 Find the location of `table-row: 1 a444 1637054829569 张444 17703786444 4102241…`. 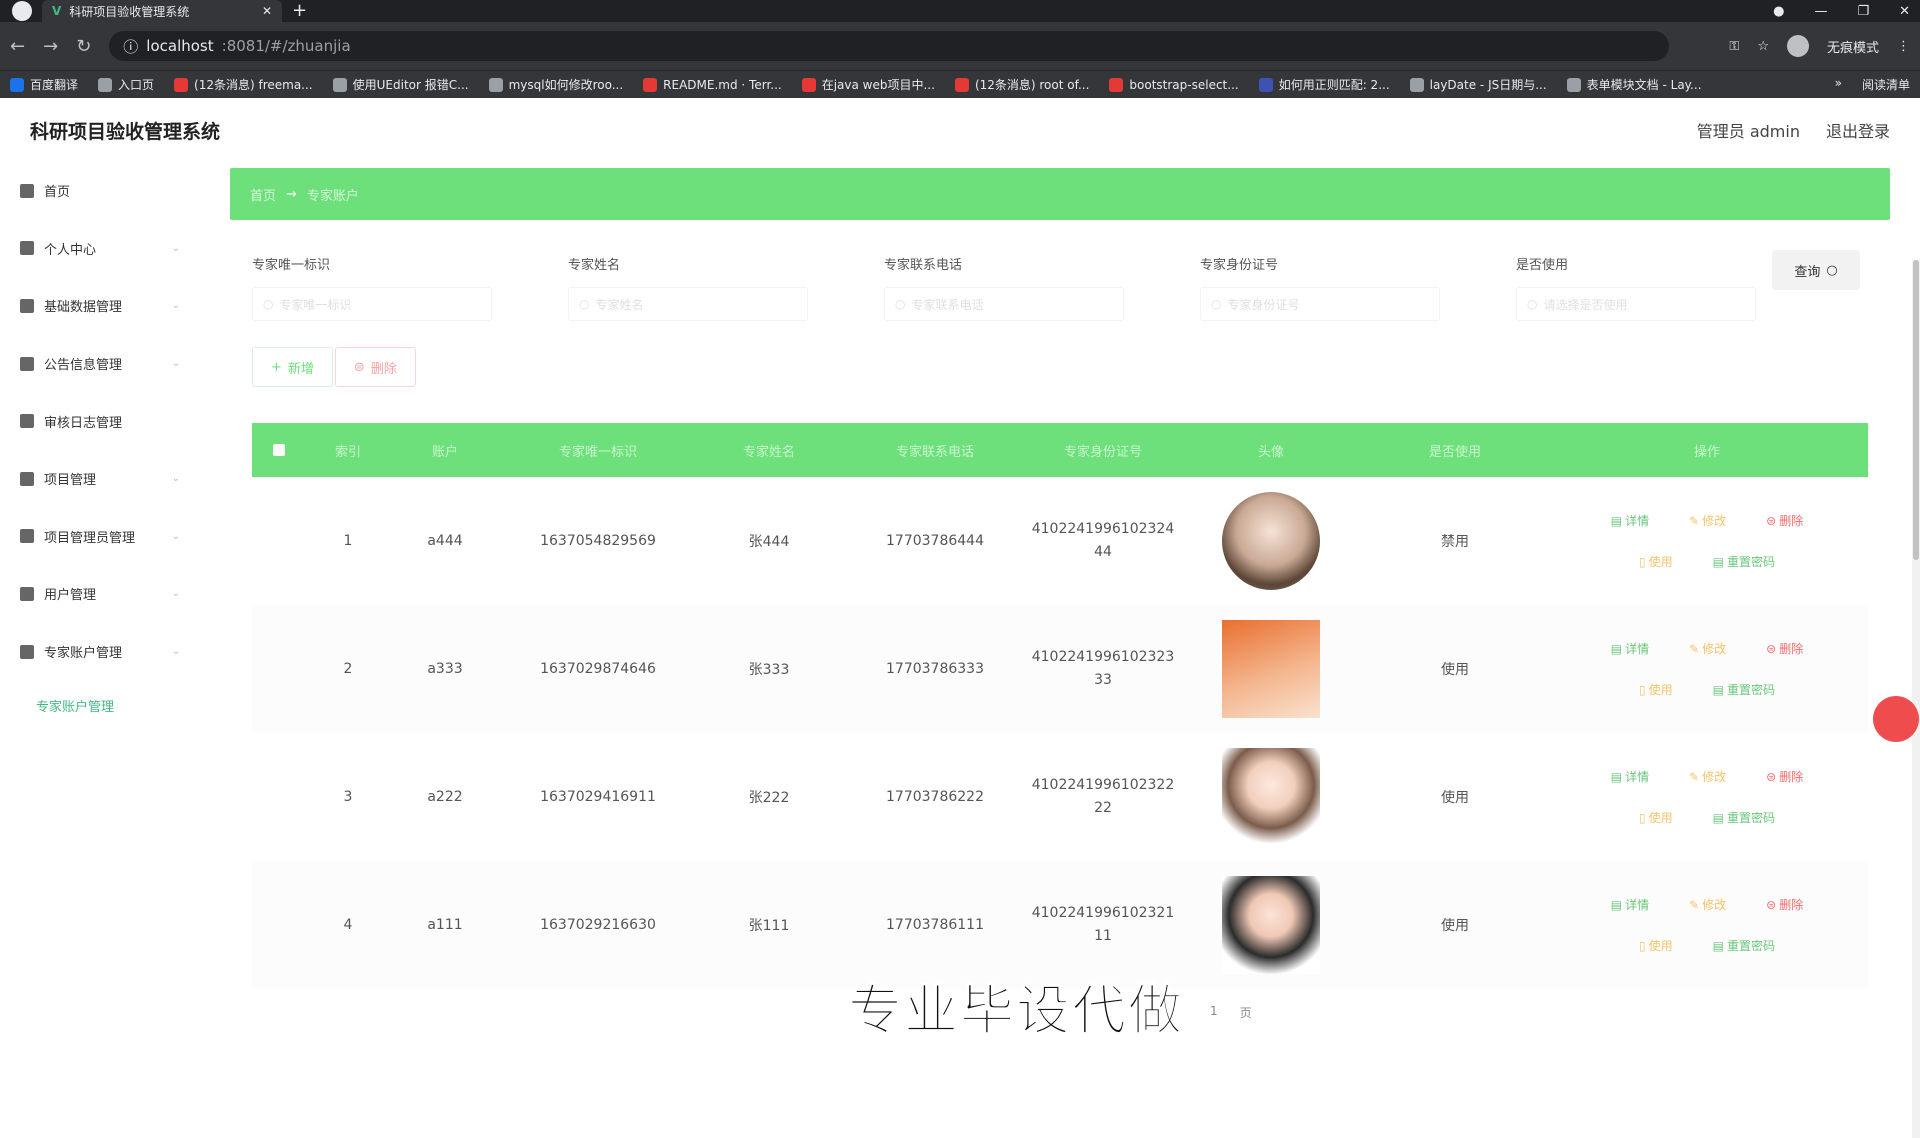

table-row: 1 a444 1637054829569 张444 17703786444 4102241… is located at coordinates (1060, 541).